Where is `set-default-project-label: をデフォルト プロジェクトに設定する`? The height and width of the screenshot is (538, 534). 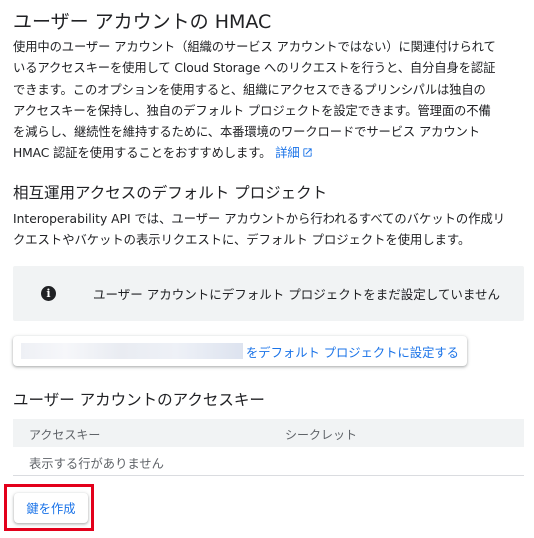
set-default-project-label: をデフォルト プロジェクトに設定する is located at coordinates (352, 353).